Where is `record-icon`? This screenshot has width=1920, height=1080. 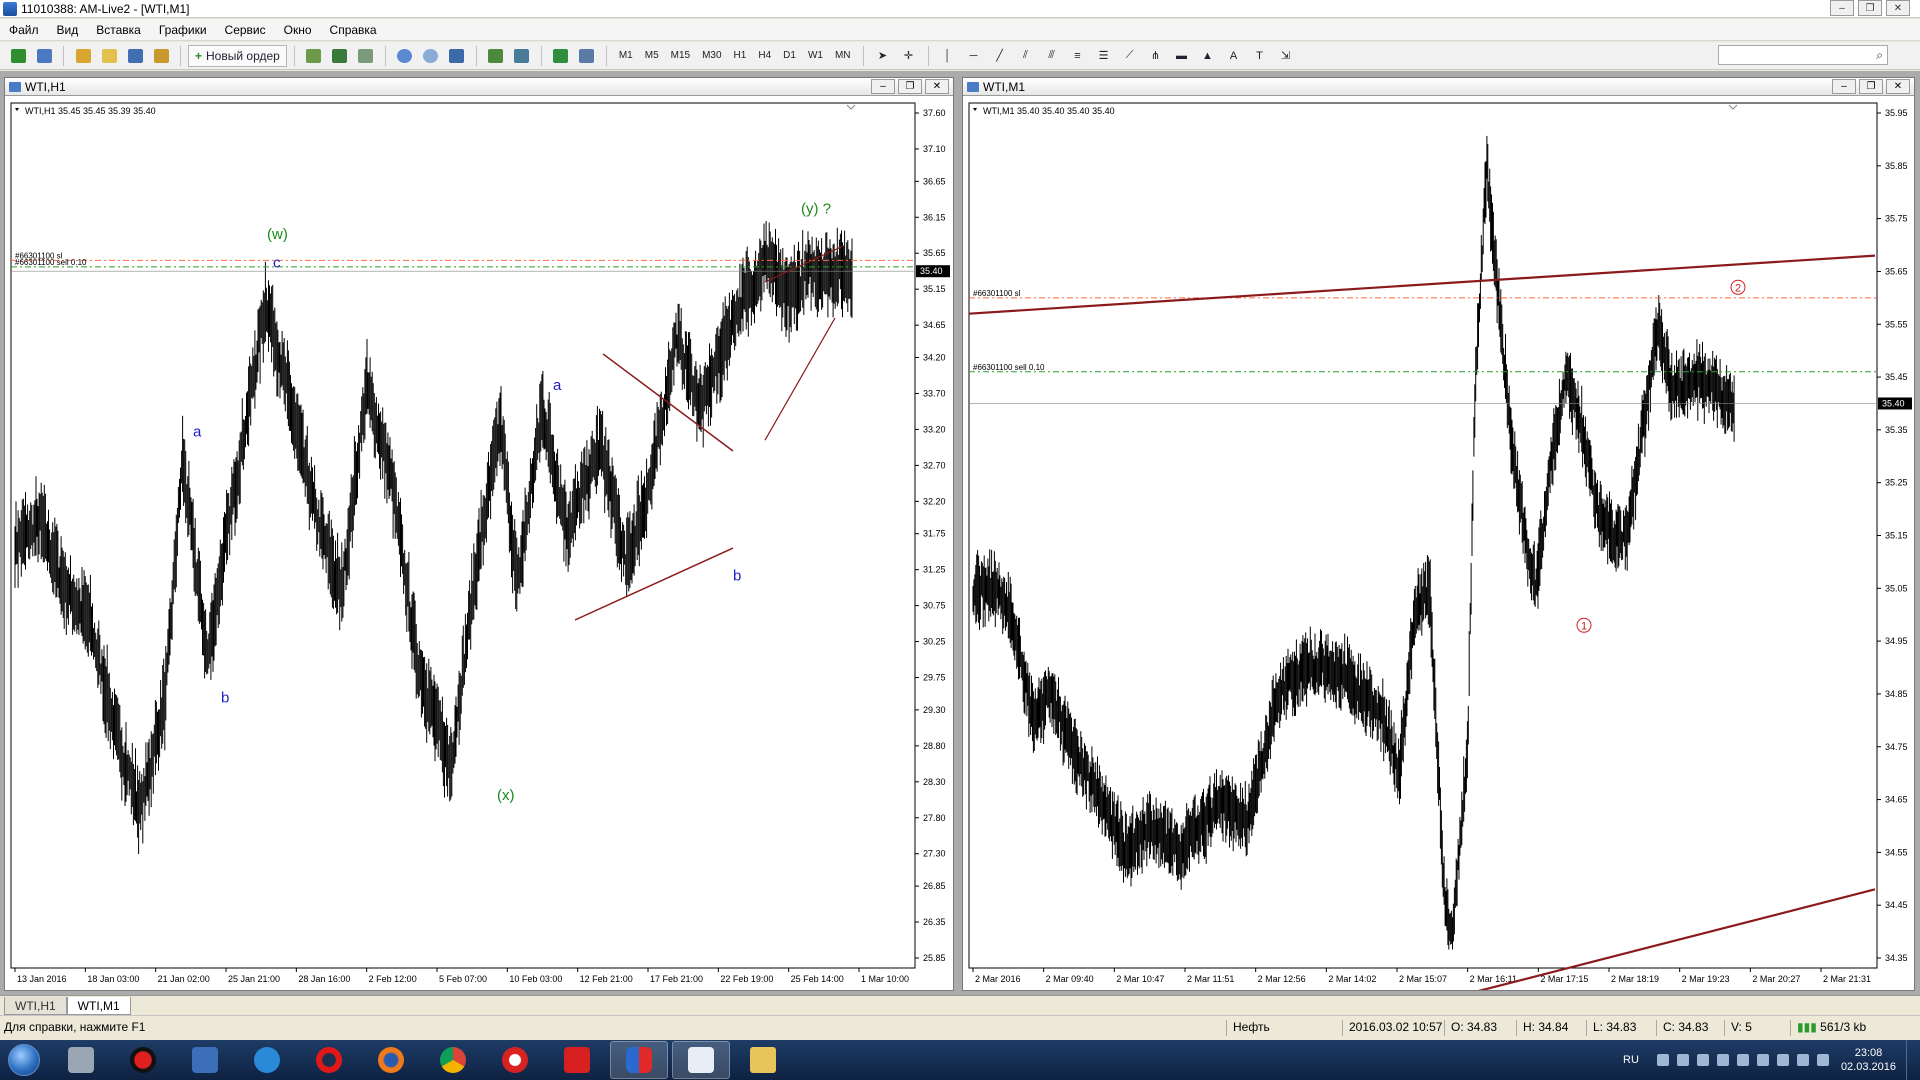 record-icon is located at coordinates (143, 1060).